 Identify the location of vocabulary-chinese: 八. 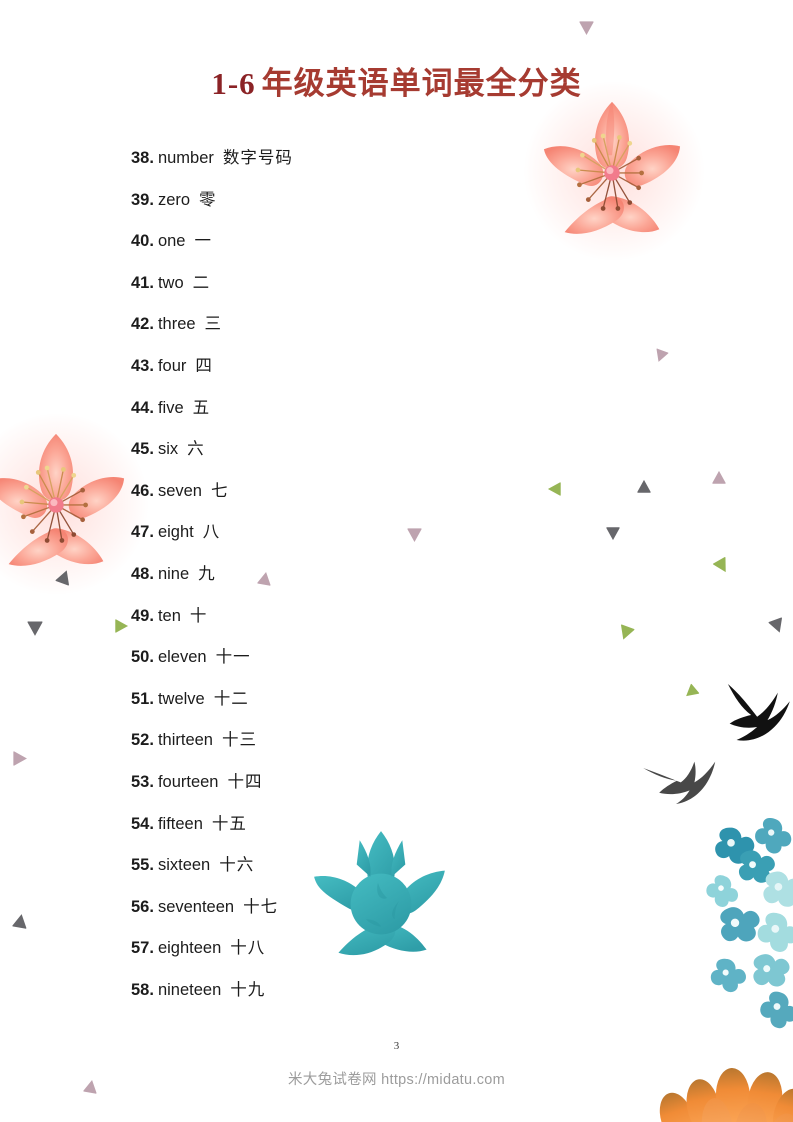
(211, 532).